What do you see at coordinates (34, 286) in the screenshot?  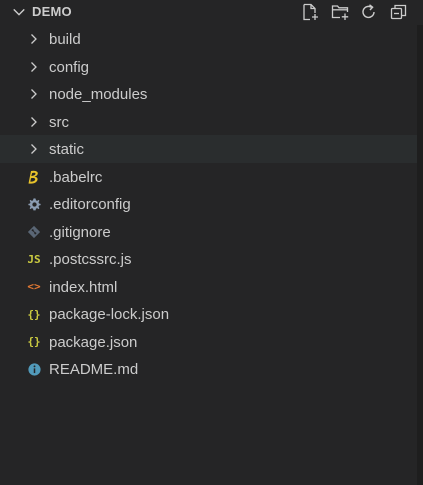 I see `html-icon: <>` at bounding box center [34, 286].